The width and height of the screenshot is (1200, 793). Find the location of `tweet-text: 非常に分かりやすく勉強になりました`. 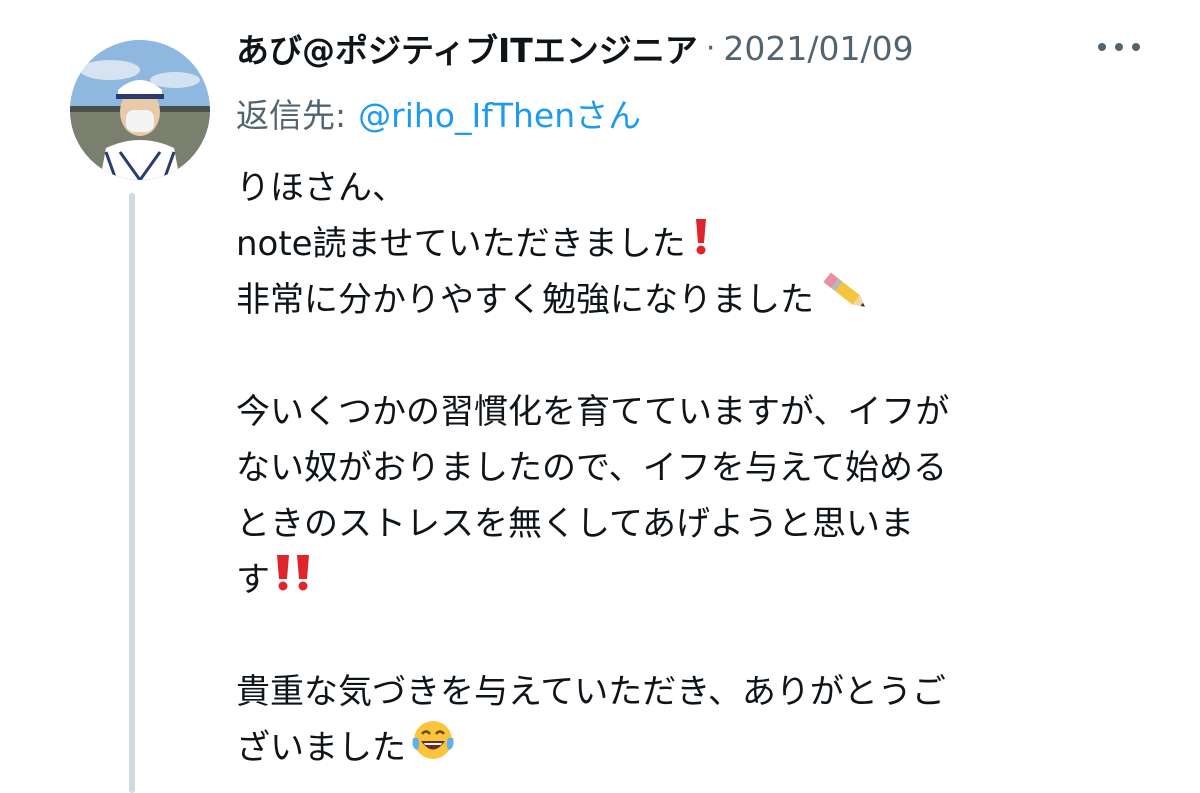

tweet-text: 非常に分かりやすく勉強になりました is located at coordinates (525, 299).